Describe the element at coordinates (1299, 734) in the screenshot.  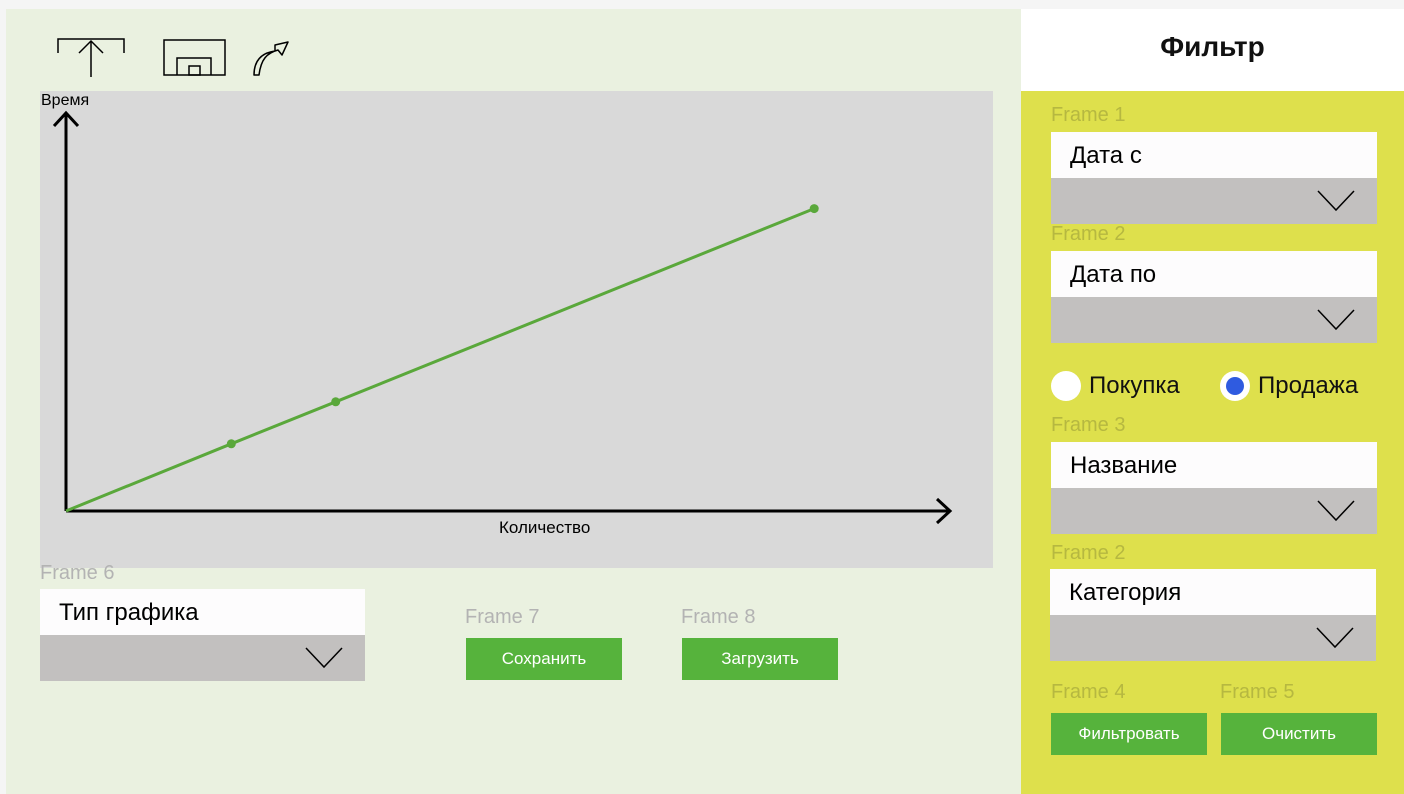
I see `clear-button: Очистить` at that location.